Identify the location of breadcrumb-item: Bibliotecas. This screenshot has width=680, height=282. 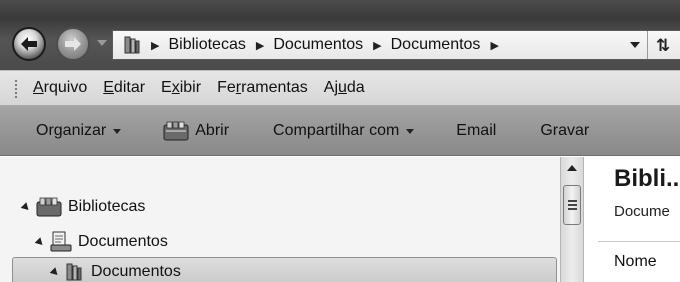
(206, 45).